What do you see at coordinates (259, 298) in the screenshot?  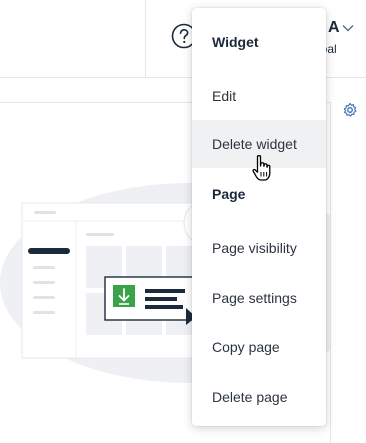 I see `menu-item-page-settings: Page settings` at bounding box center [259, 298].